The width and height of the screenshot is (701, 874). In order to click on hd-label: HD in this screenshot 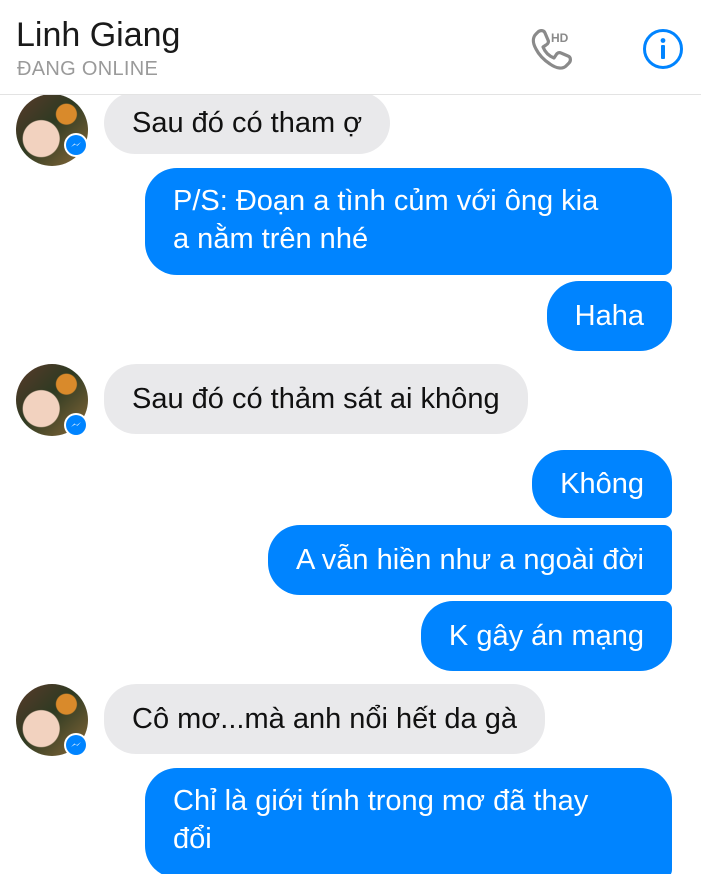, I will do `click(560, 38)`.